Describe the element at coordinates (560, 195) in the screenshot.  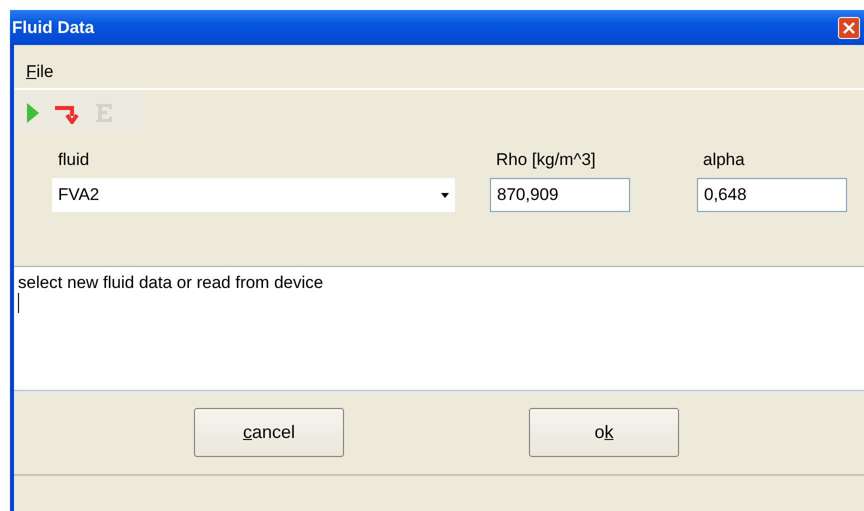
I see `input-field: 870,909` at that location.